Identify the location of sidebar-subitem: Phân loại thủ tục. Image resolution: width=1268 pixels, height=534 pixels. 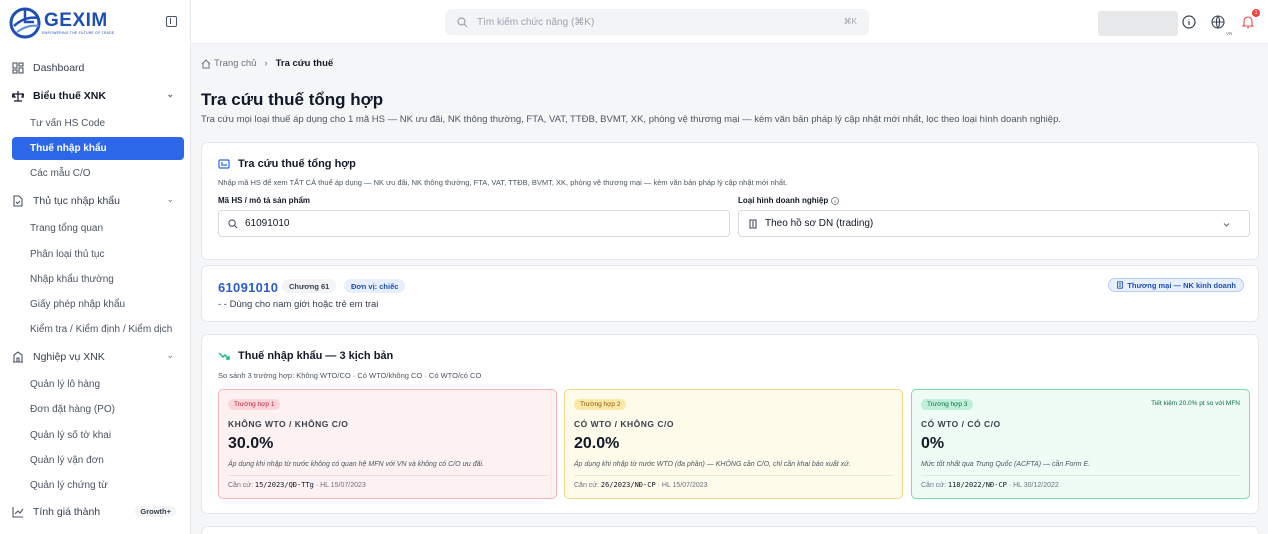
(98, 254).